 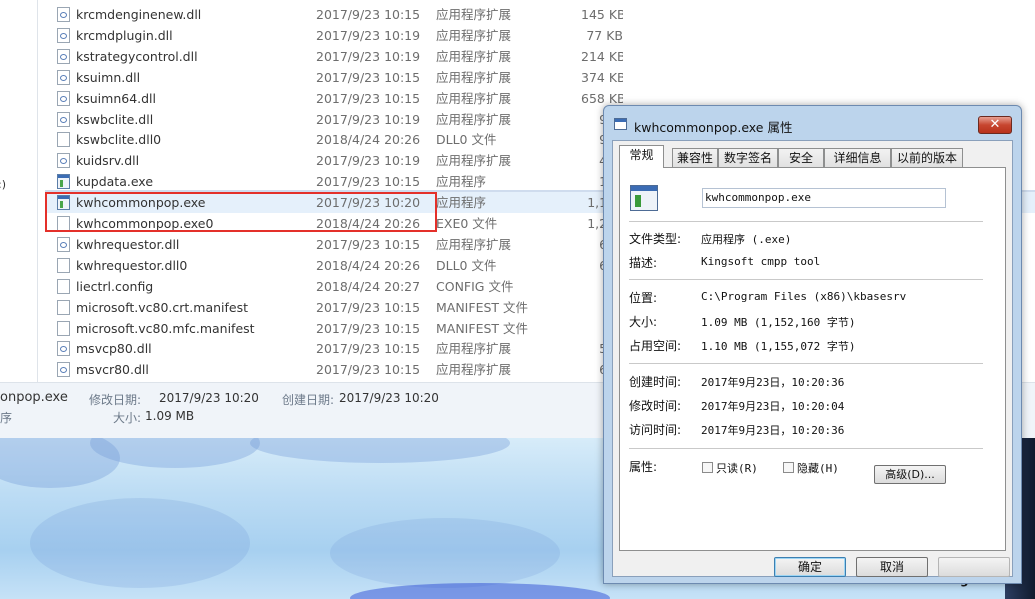 What do you see at coordinates (115, 400) in the screenshot?
I see `details-modified-label: 修改日期:` at bounding box center [115, 400].